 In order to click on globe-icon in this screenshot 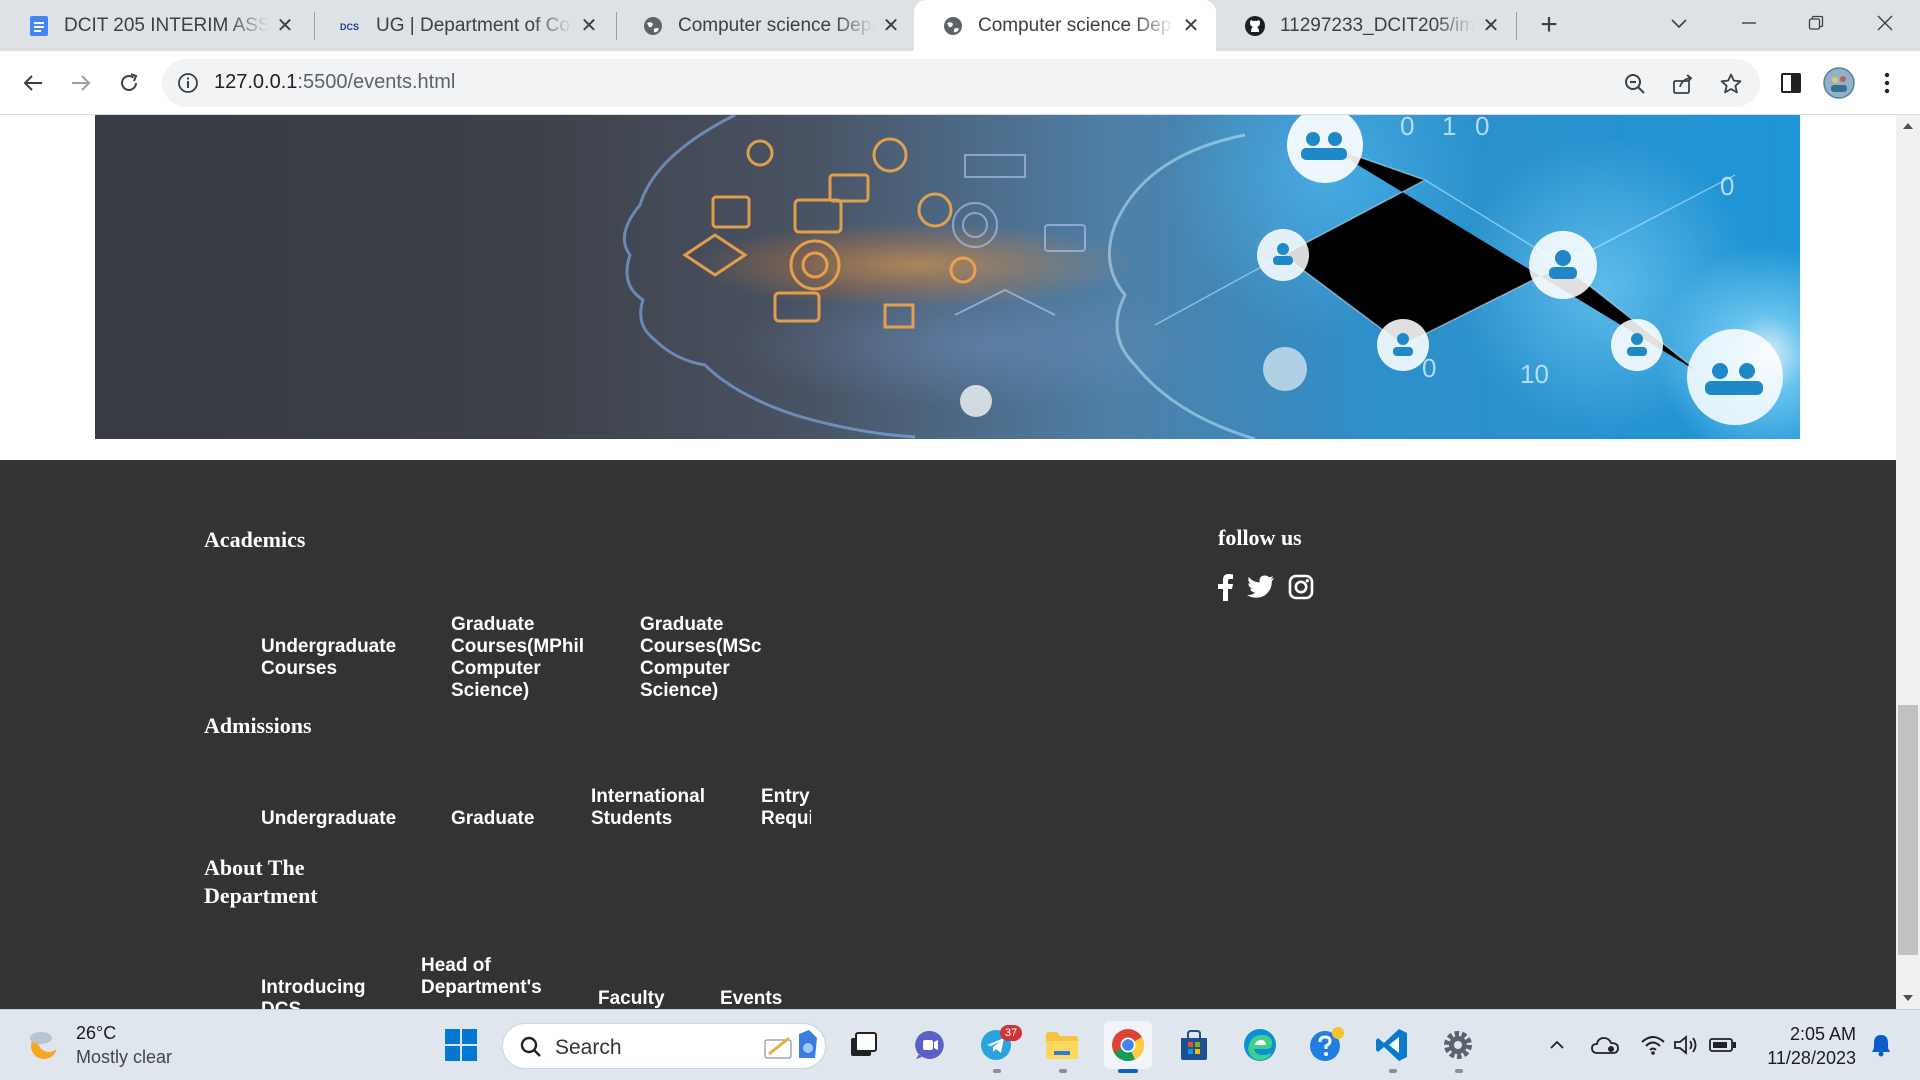, I will do `click(653, 26)`.